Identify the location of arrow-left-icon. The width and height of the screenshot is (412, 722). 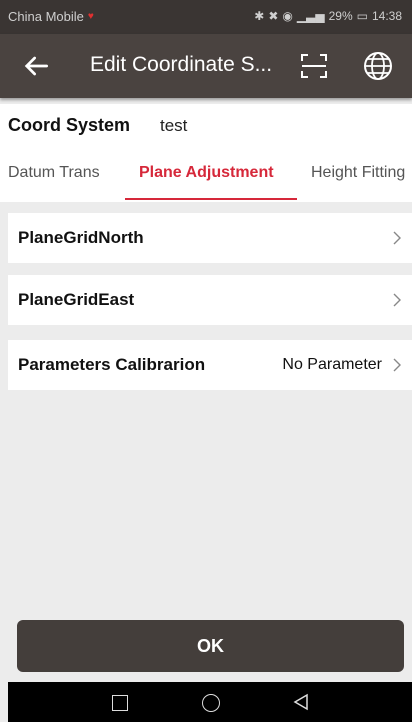
(36, 66).